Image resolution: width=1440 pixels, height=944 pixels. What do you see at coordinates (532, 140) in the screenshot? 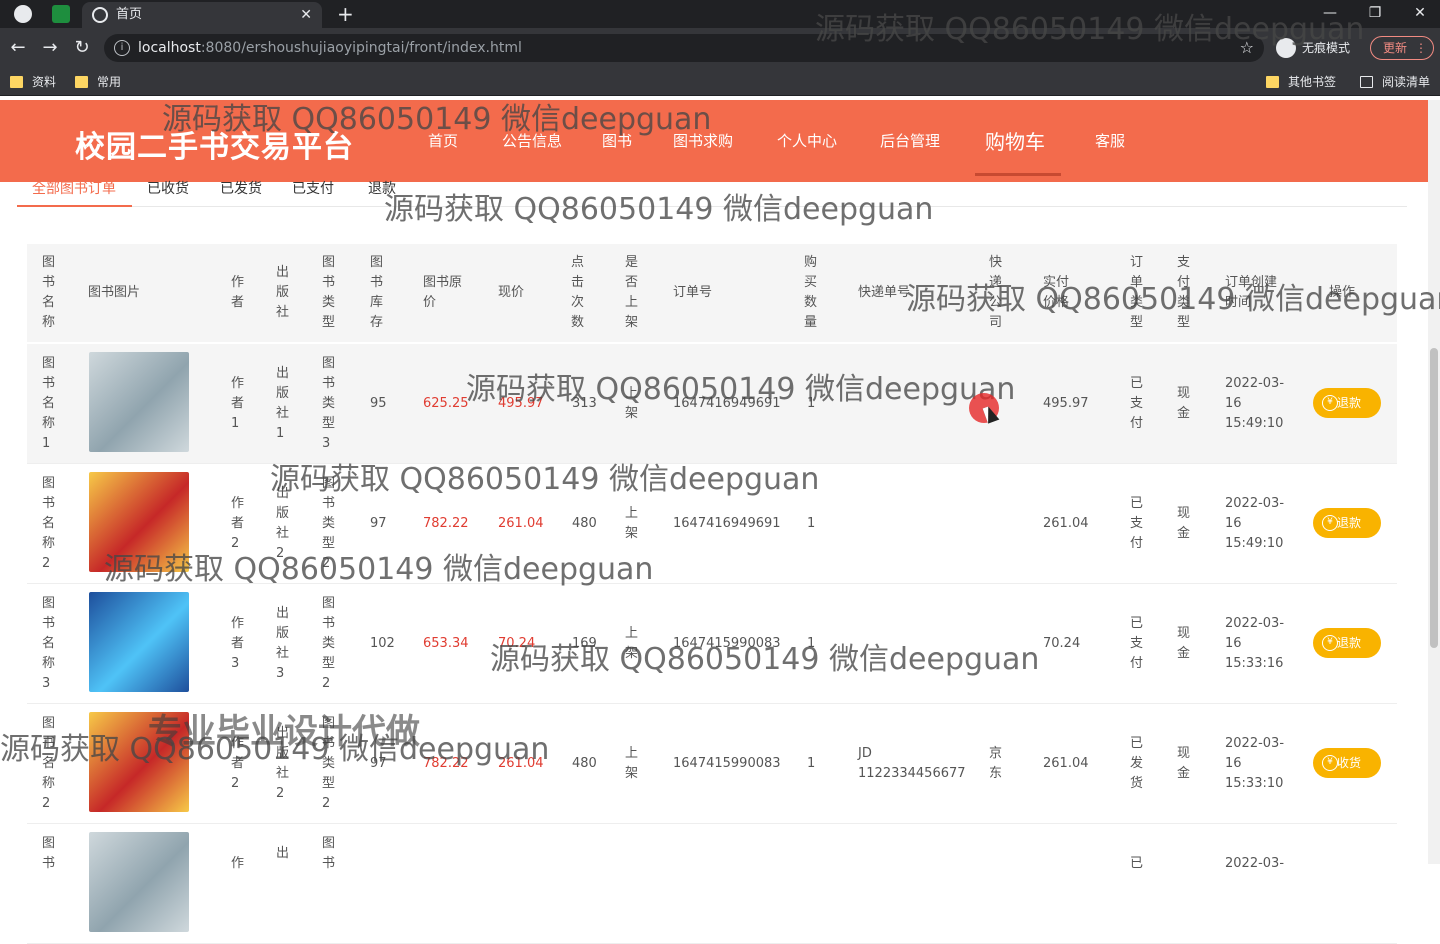
I see `nav-announcements: 公告信息` at bounding box center [532, 140].